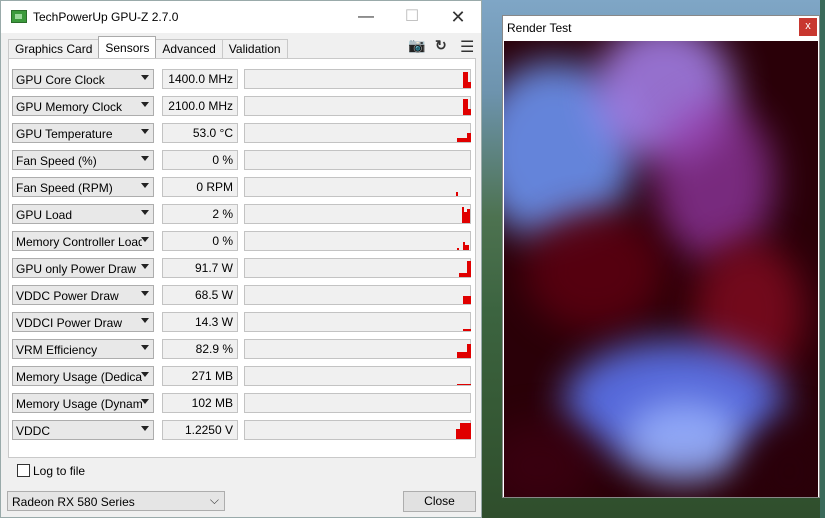  What do you see at coordinates (242, 269) in the screenshot?
I see `sensor-row: GPU only Power Draw 91.7 W` at bounding box center [242, 269].